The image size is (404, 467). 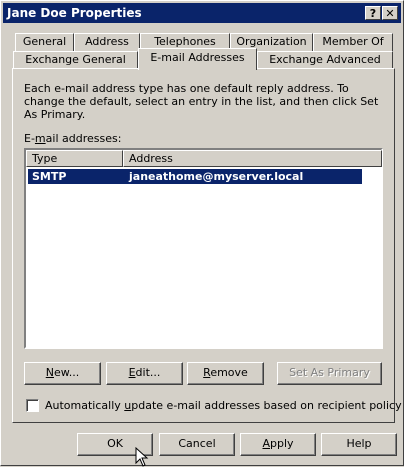 I want to click on close-icon: ✕, so click(x=390, y=13).